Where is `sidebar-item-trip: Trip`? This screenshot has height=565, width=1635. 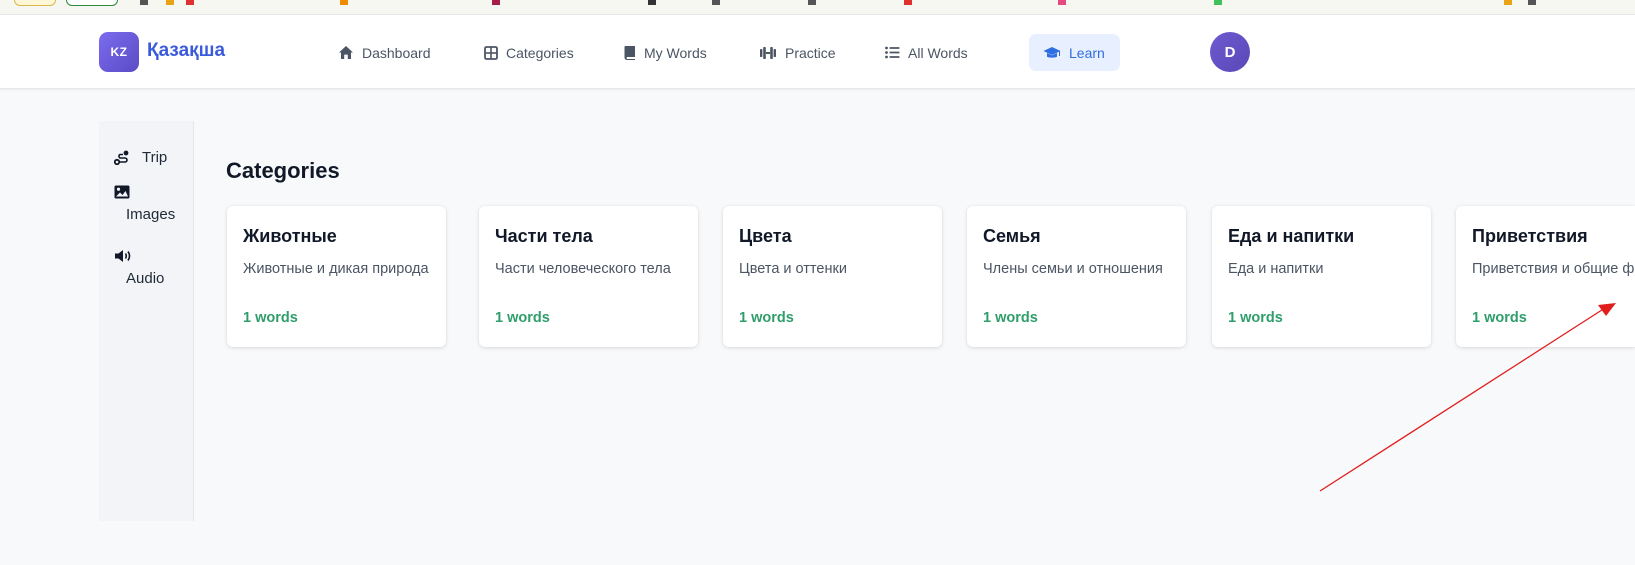
sidebar-item-trip: Trip is located at coordinates (140, 157).